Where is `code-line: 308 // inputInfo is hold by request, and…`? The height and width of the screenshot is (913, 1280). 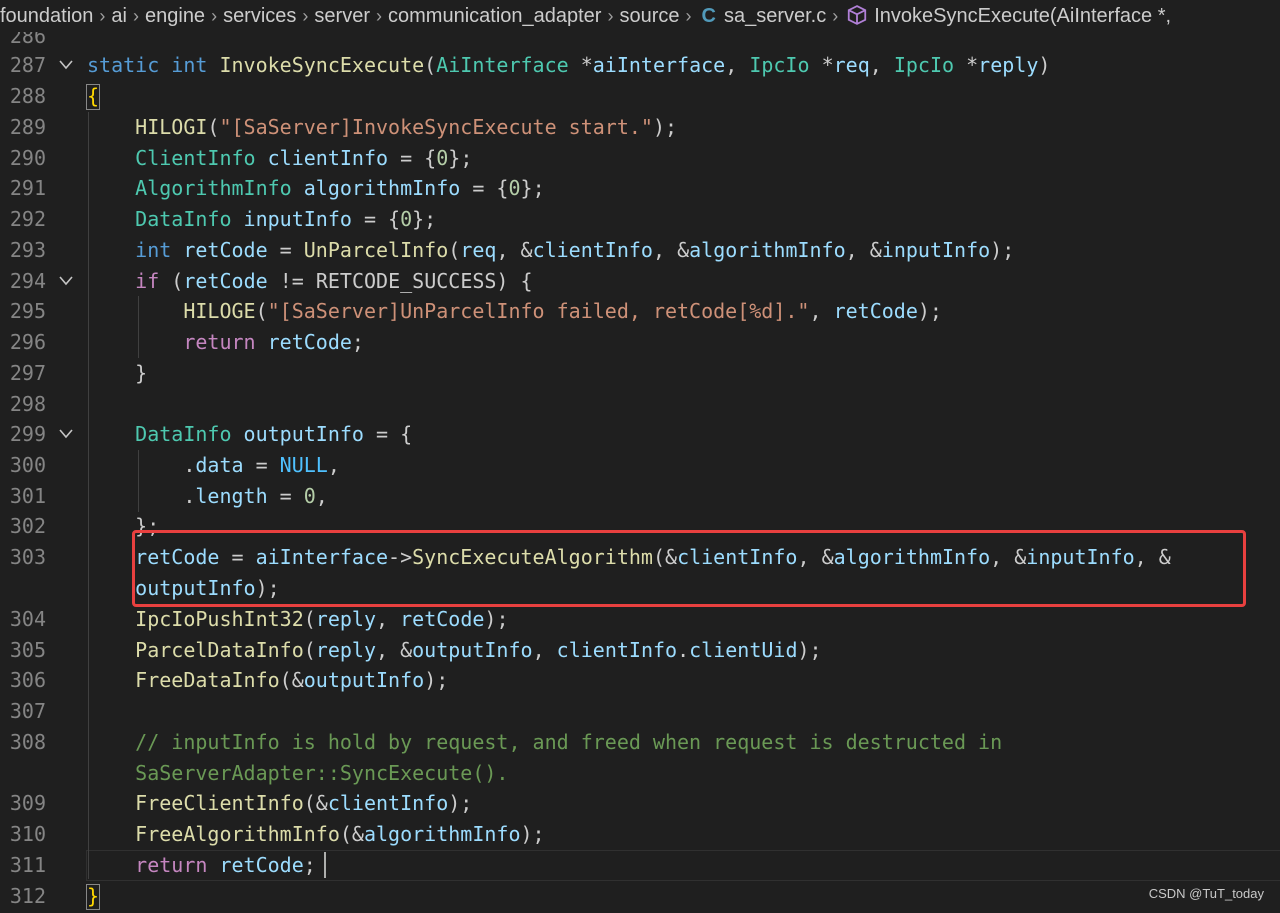
code-line: 308 // inputInfo is hold by request, and… is located at coordinates (640, 742).